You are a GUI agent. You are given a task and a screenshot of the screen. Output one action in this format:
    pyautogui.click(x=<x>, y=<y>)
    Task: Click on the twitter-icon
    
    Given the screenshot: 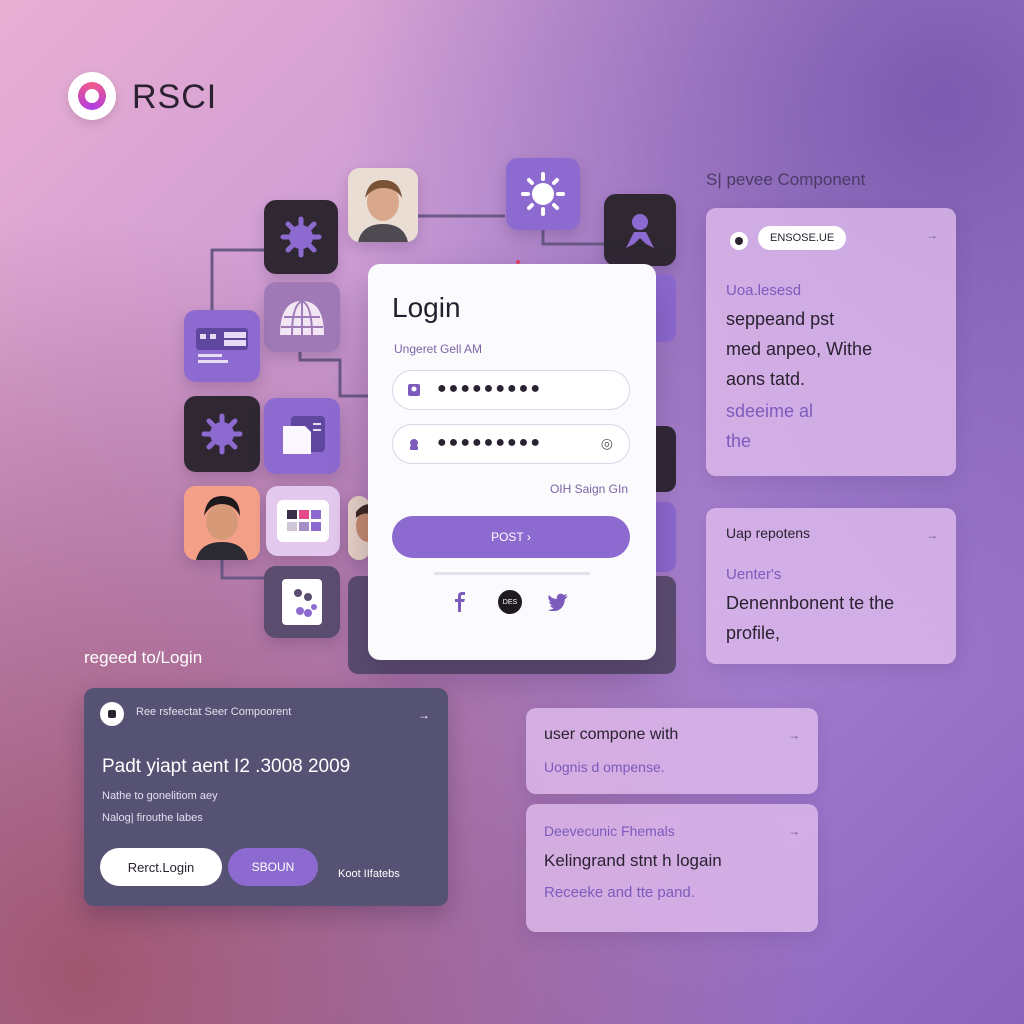 What is the action you would take?
    pyautogui.click(x=558, y=602)
    